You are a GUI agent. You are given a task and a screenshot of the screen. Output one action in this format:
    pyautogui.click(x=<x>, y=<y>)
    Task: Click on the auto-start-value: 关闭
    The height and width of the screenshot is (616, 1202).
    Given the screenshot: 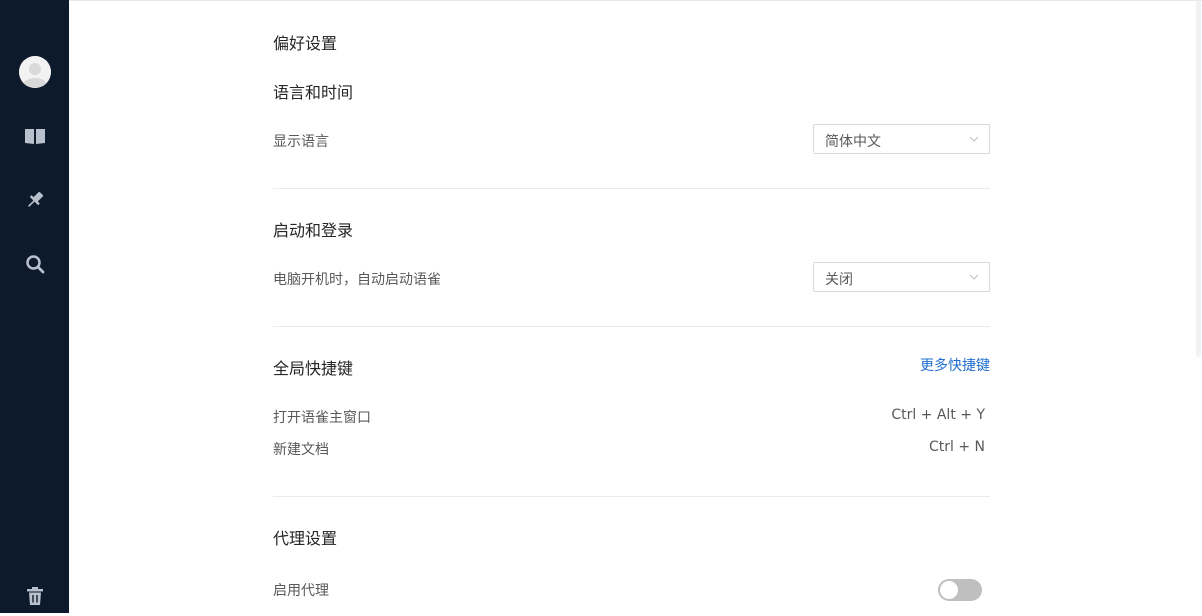 What is the action you would take?
    pyautogui.click(x=839, y=280)
    